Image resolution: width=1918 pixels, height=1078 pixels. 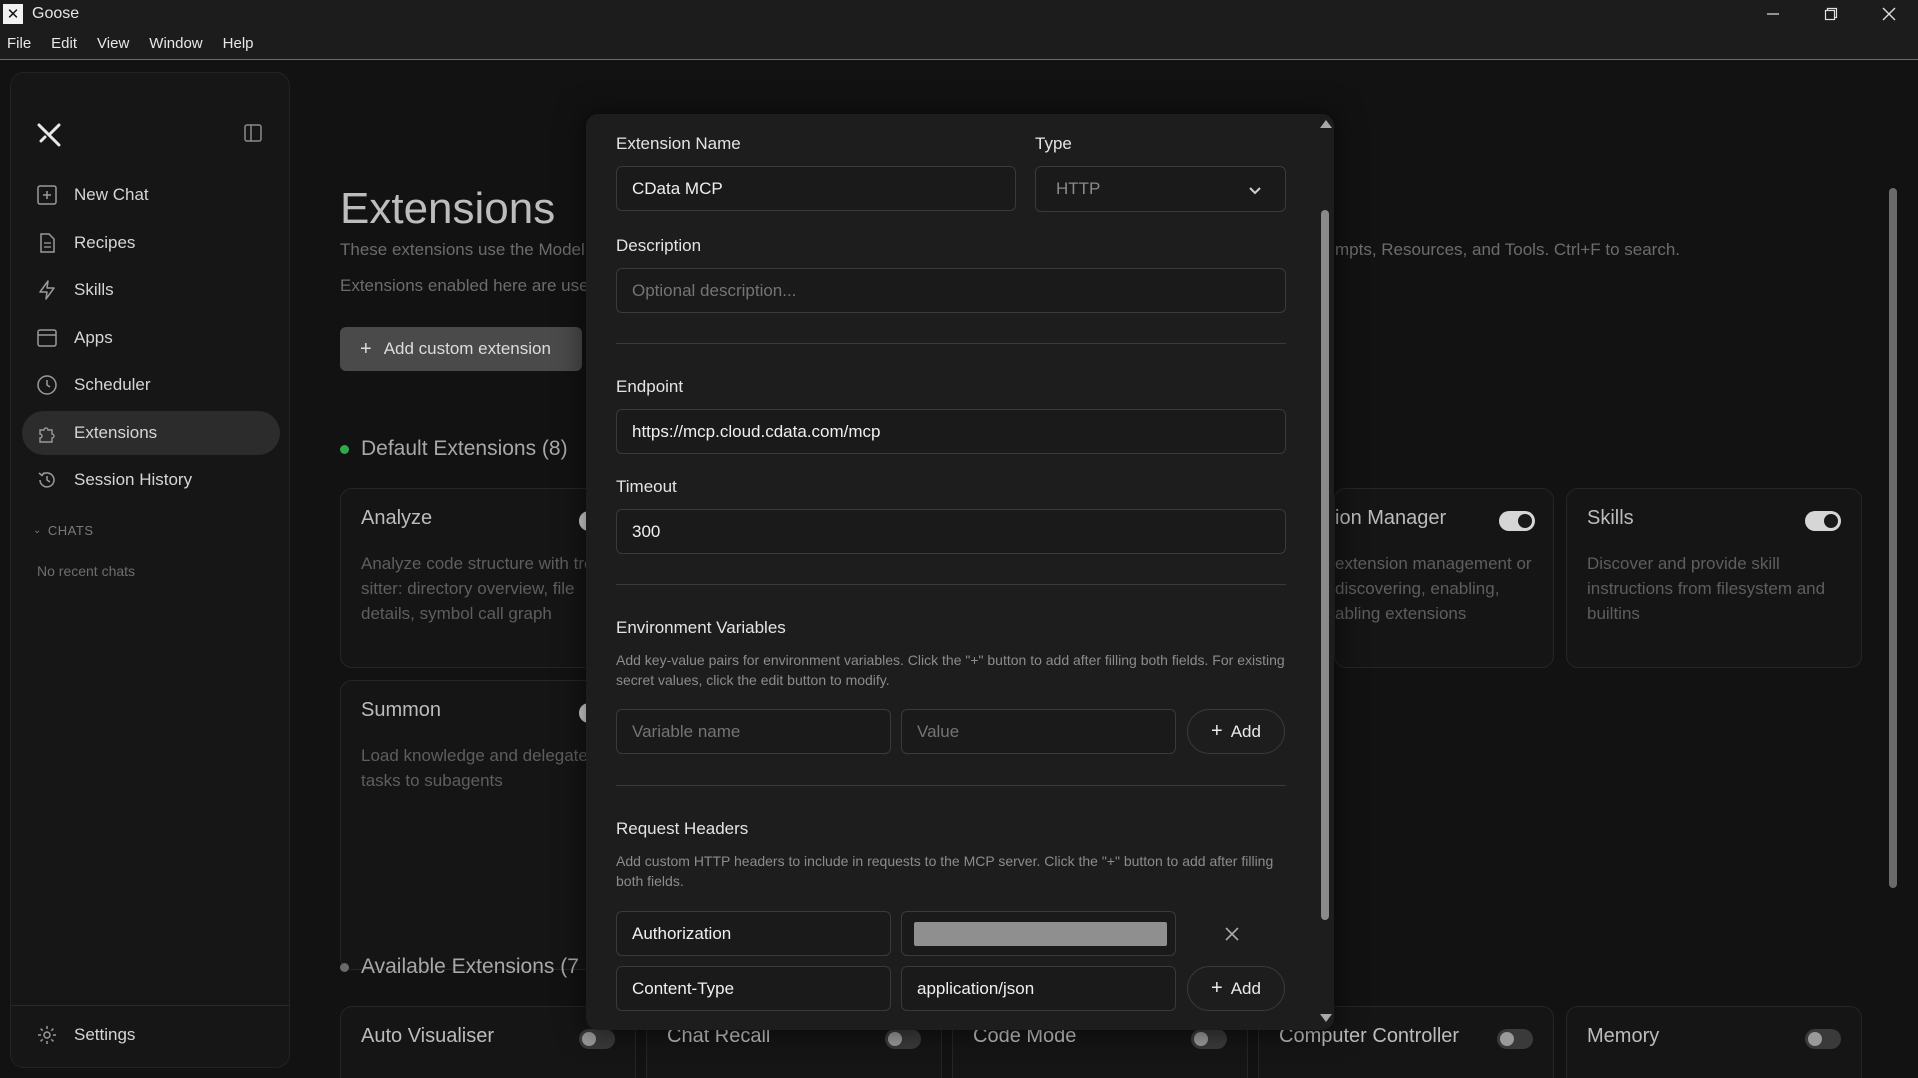 I want to click on page-subtitle: These extensions use the Model, so click(x=462, y=249).